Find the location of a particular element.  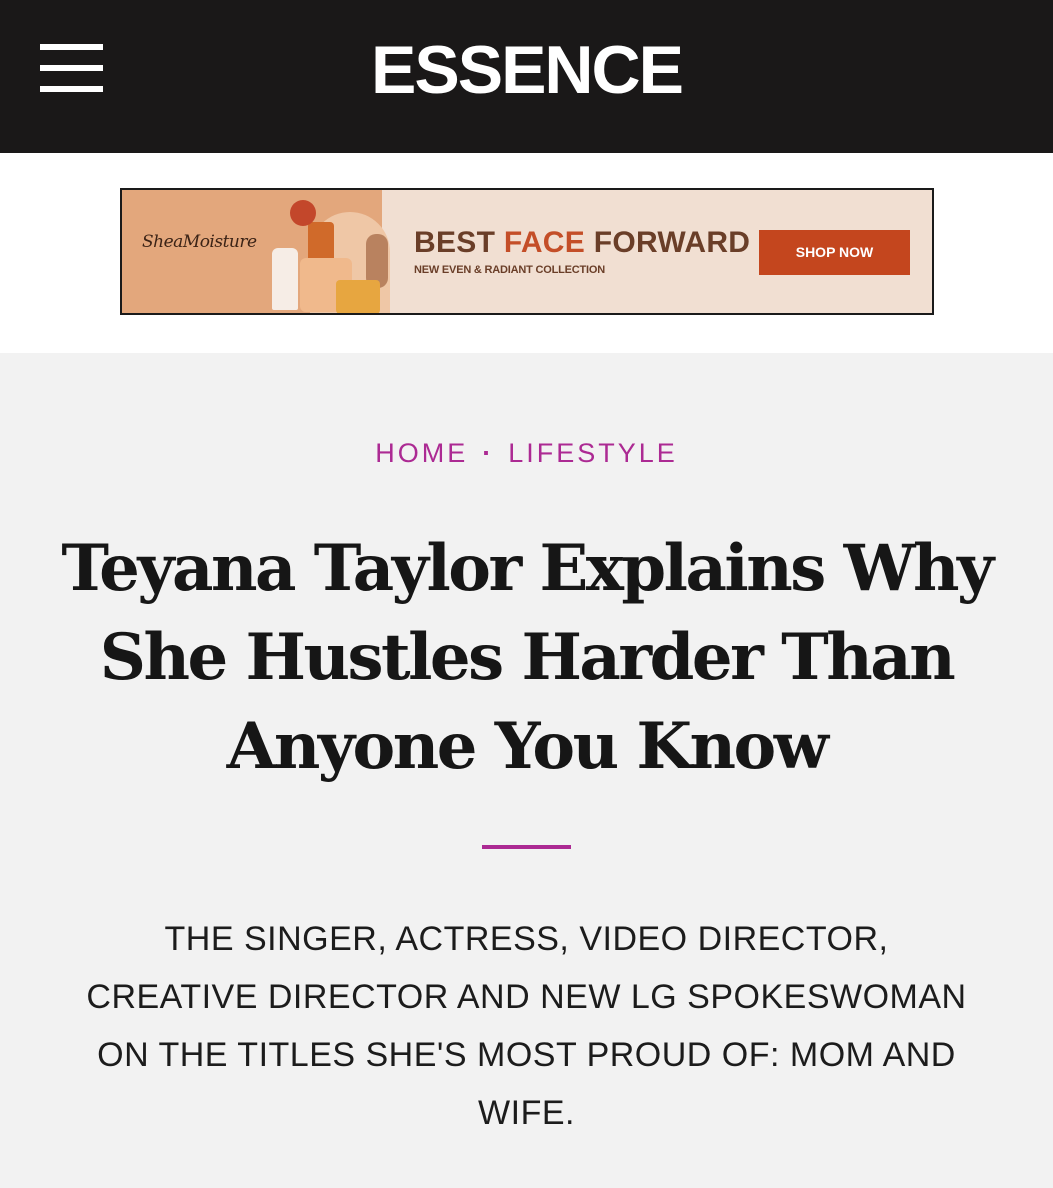

ad-honeycomb-icon is located at coordinates (358, 296).